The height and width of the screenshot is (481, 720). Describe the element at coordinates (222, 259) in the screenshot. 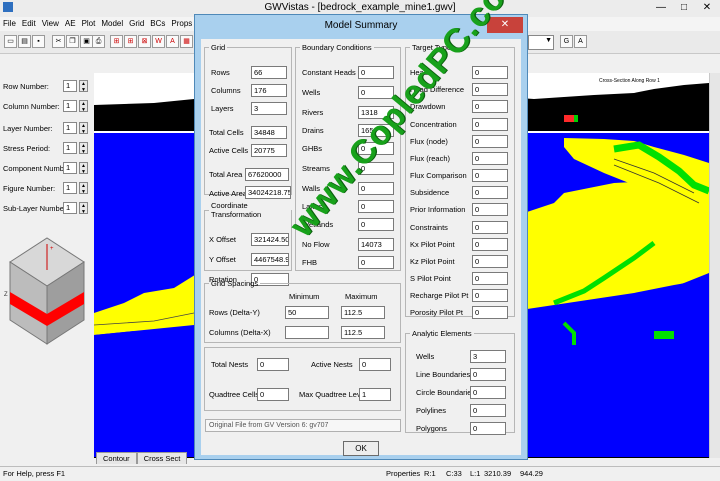

I see `y-offset-label: Y Offset` at that location.